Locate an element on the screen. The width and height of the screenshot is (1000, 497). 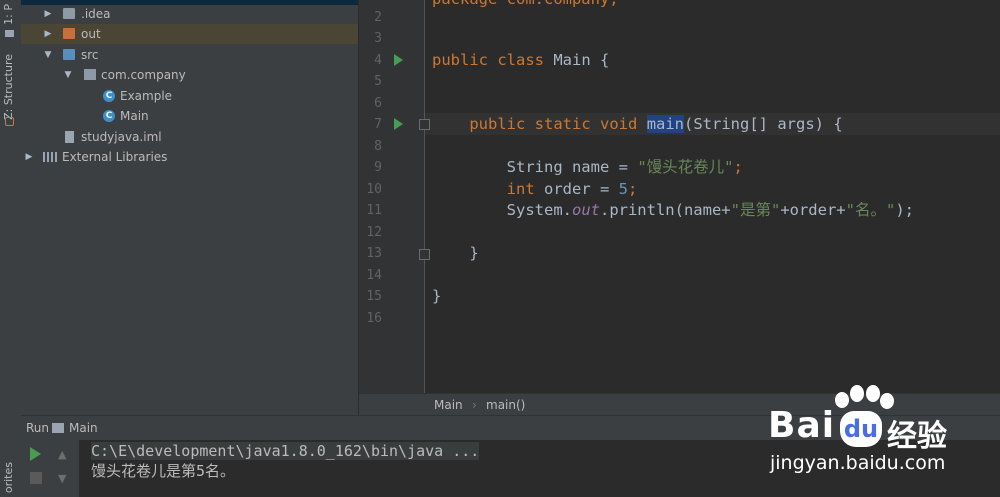
method-name-highlight: main is located at coordinates (665, 124).